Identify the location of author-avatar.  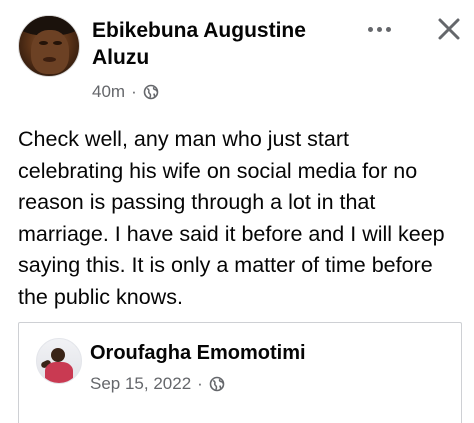
(49, 46).